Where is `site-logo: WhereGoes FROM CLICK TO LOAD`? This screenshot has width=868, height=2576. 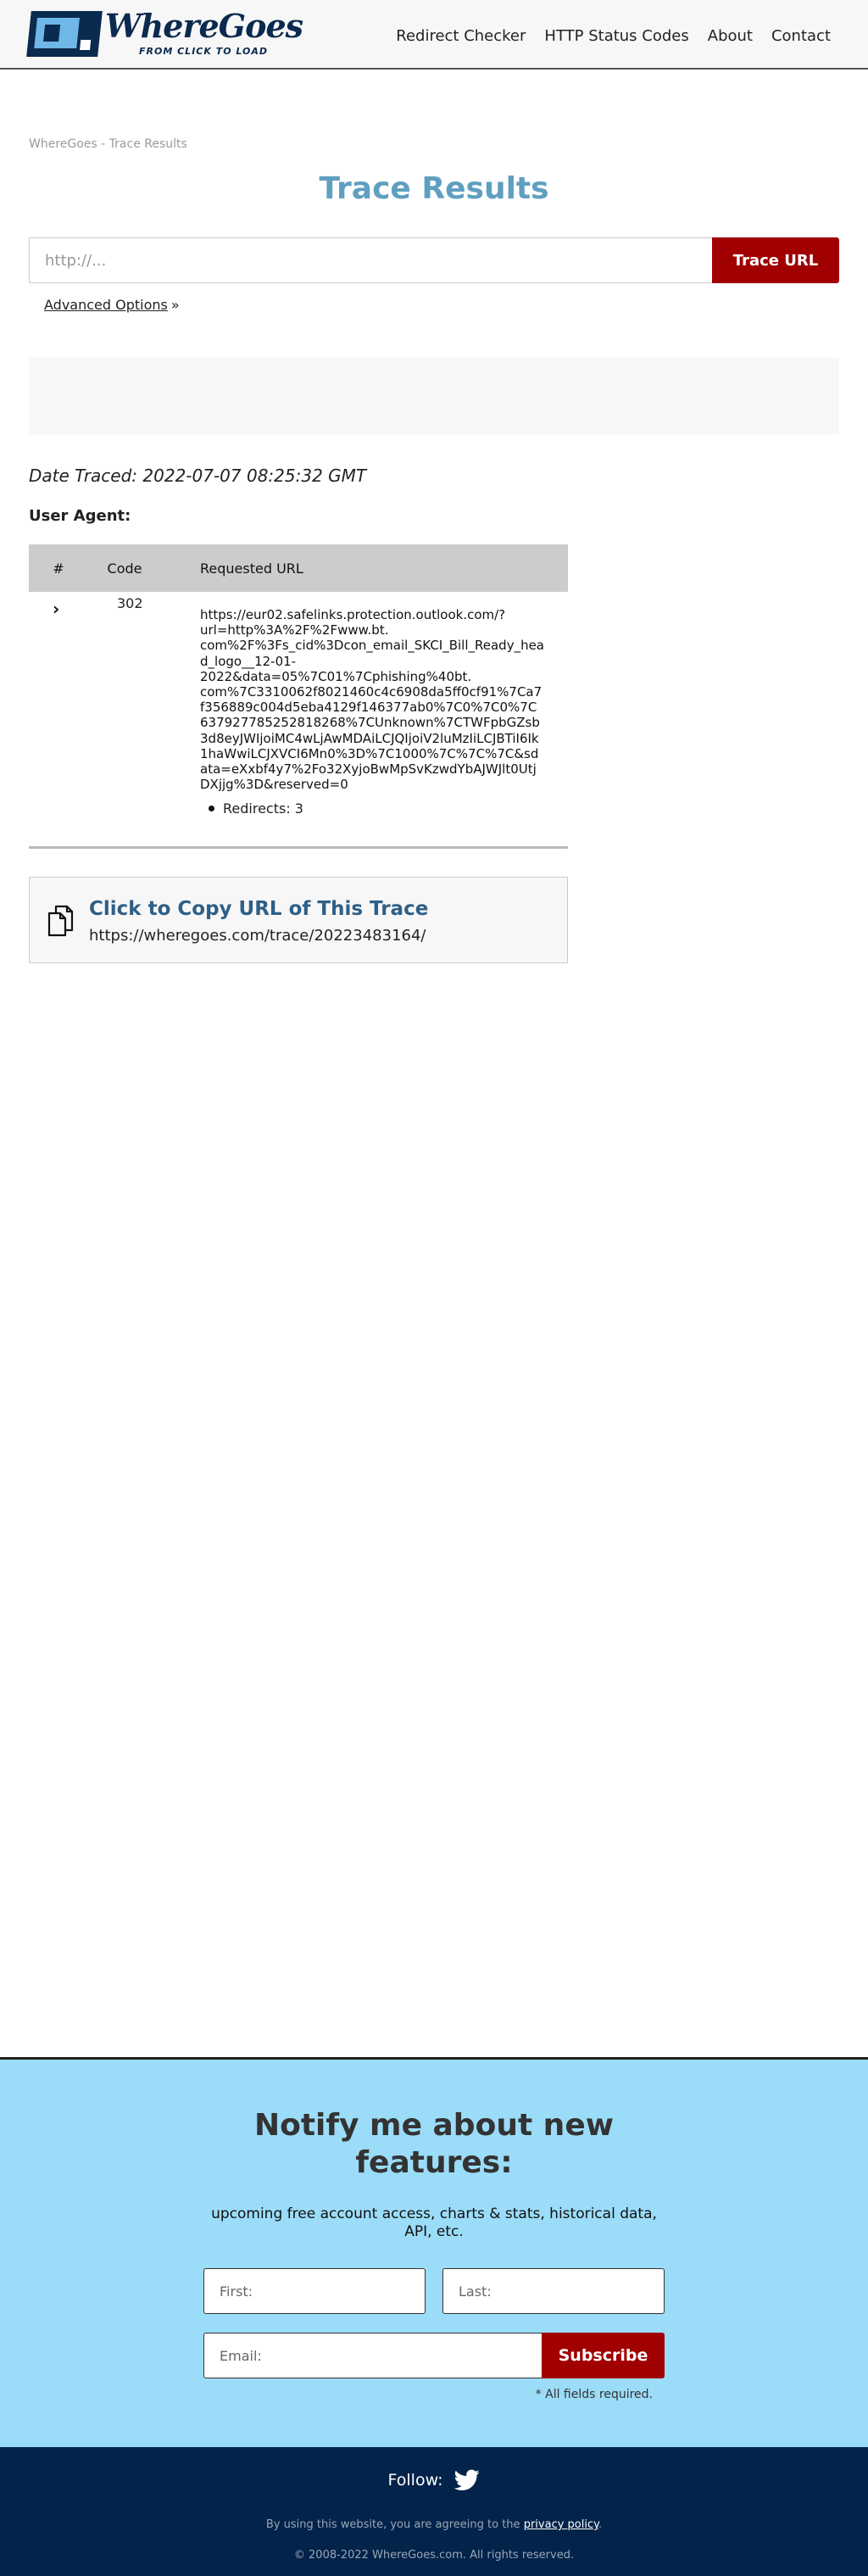 site-logo: WhereGoes FROM CLICK TO LOAD is located at coordinates (164, 32).